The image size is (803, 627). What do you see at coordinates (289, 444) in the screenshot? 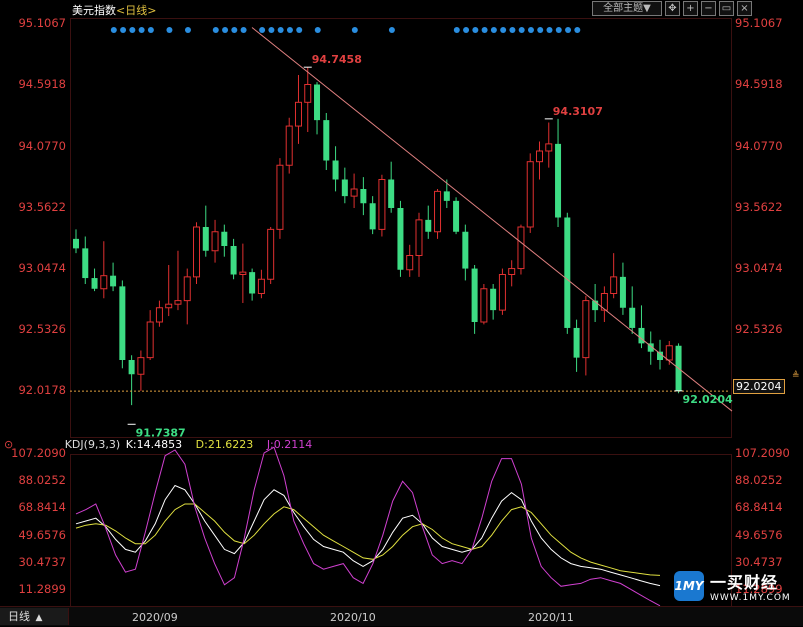
I see `kdj-j-value: J:0.2114` at bounding box center [289, 444].